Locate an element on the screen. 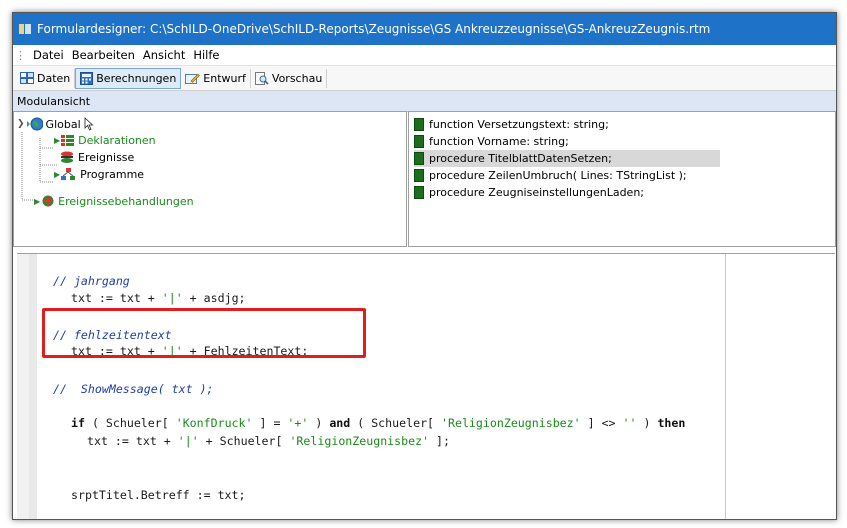 This screenshot has width=847, height=528. calculator-icon is located at coordinates (87, 78).